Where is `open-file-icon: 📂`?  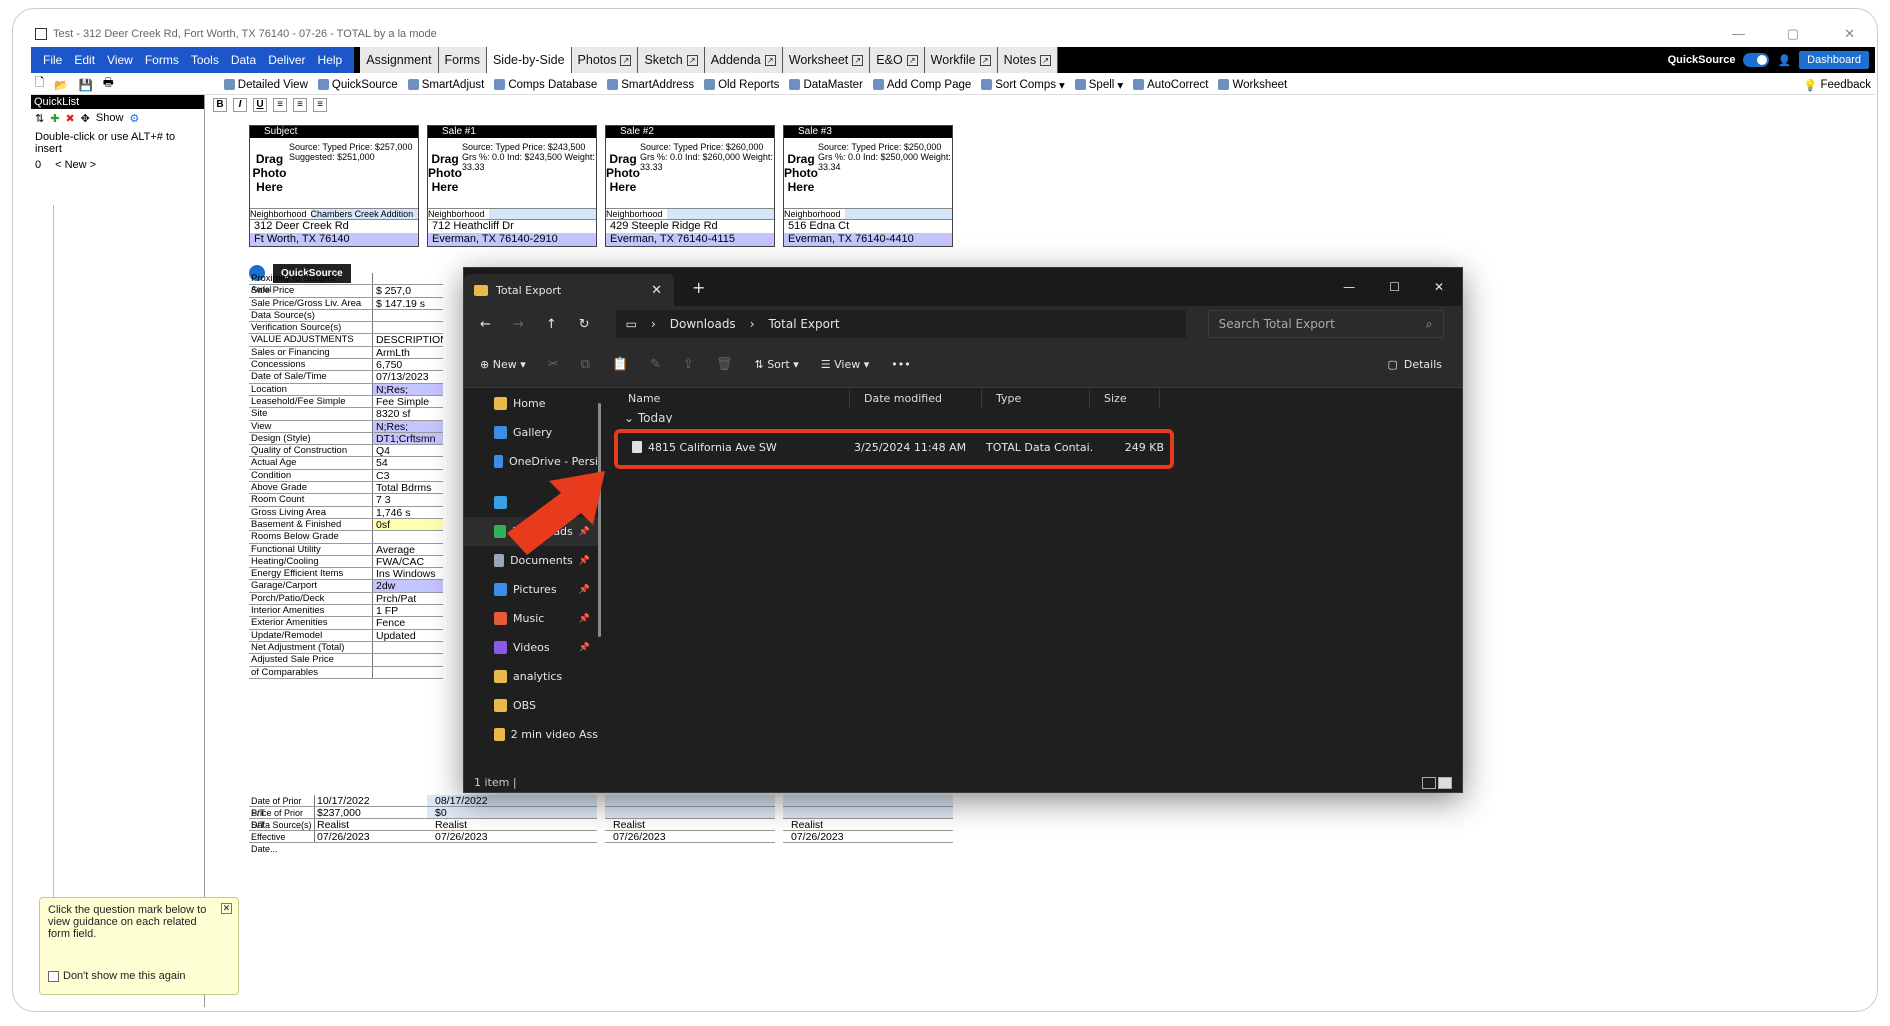 open-file-icon: 📂 is located at coordinates (61, 85).